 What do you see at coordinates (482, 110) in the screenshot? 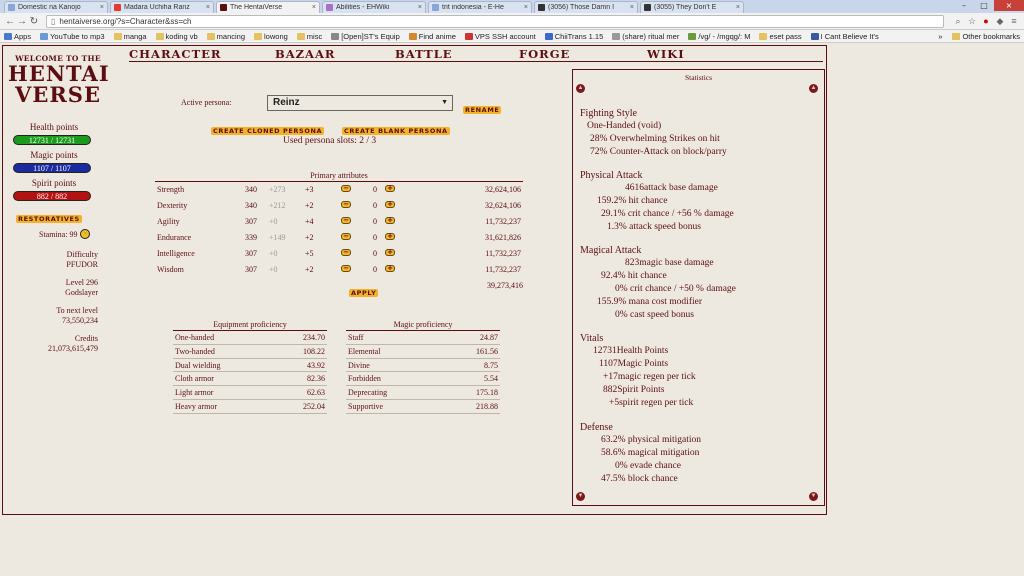
I see `rename-button: RENAME` at bounding box center [482, 110].